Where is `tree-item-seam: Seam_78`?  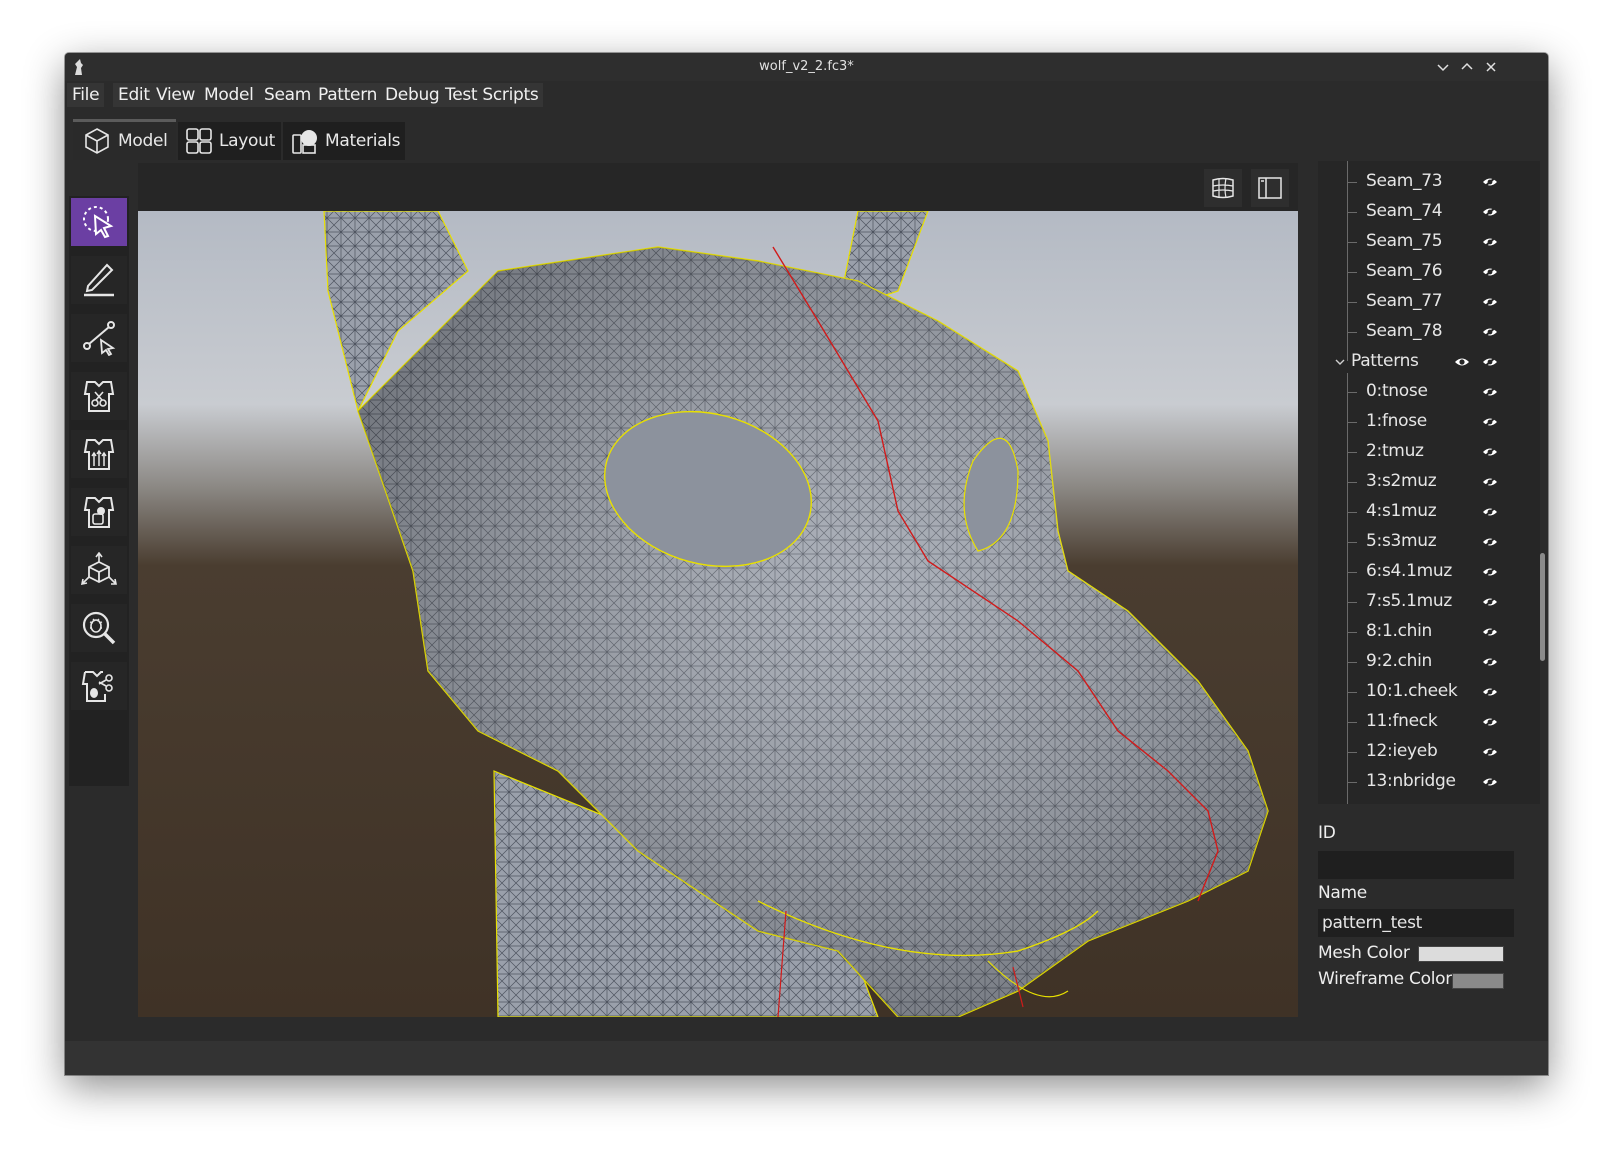 tree-item-seam: Seam_78 is located at coordinates (1429, 332).